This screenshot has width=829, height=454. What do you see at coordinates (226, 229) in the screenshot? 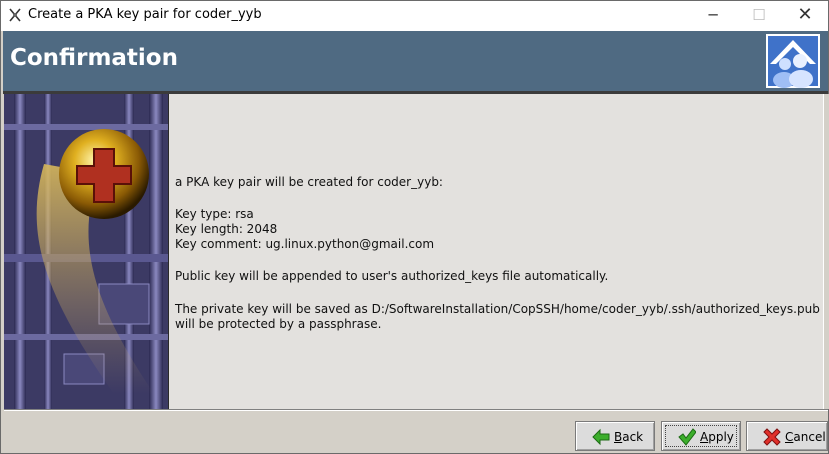
I see `key-length-text: Key length: 2048` at bounding box center [226, 229].